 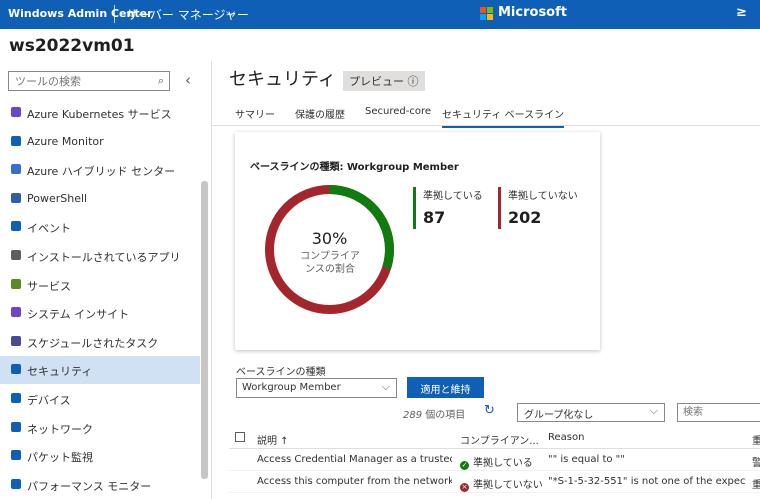 I want to click on compliant-stat: 準拠している 87, so click(x=448, y=208).